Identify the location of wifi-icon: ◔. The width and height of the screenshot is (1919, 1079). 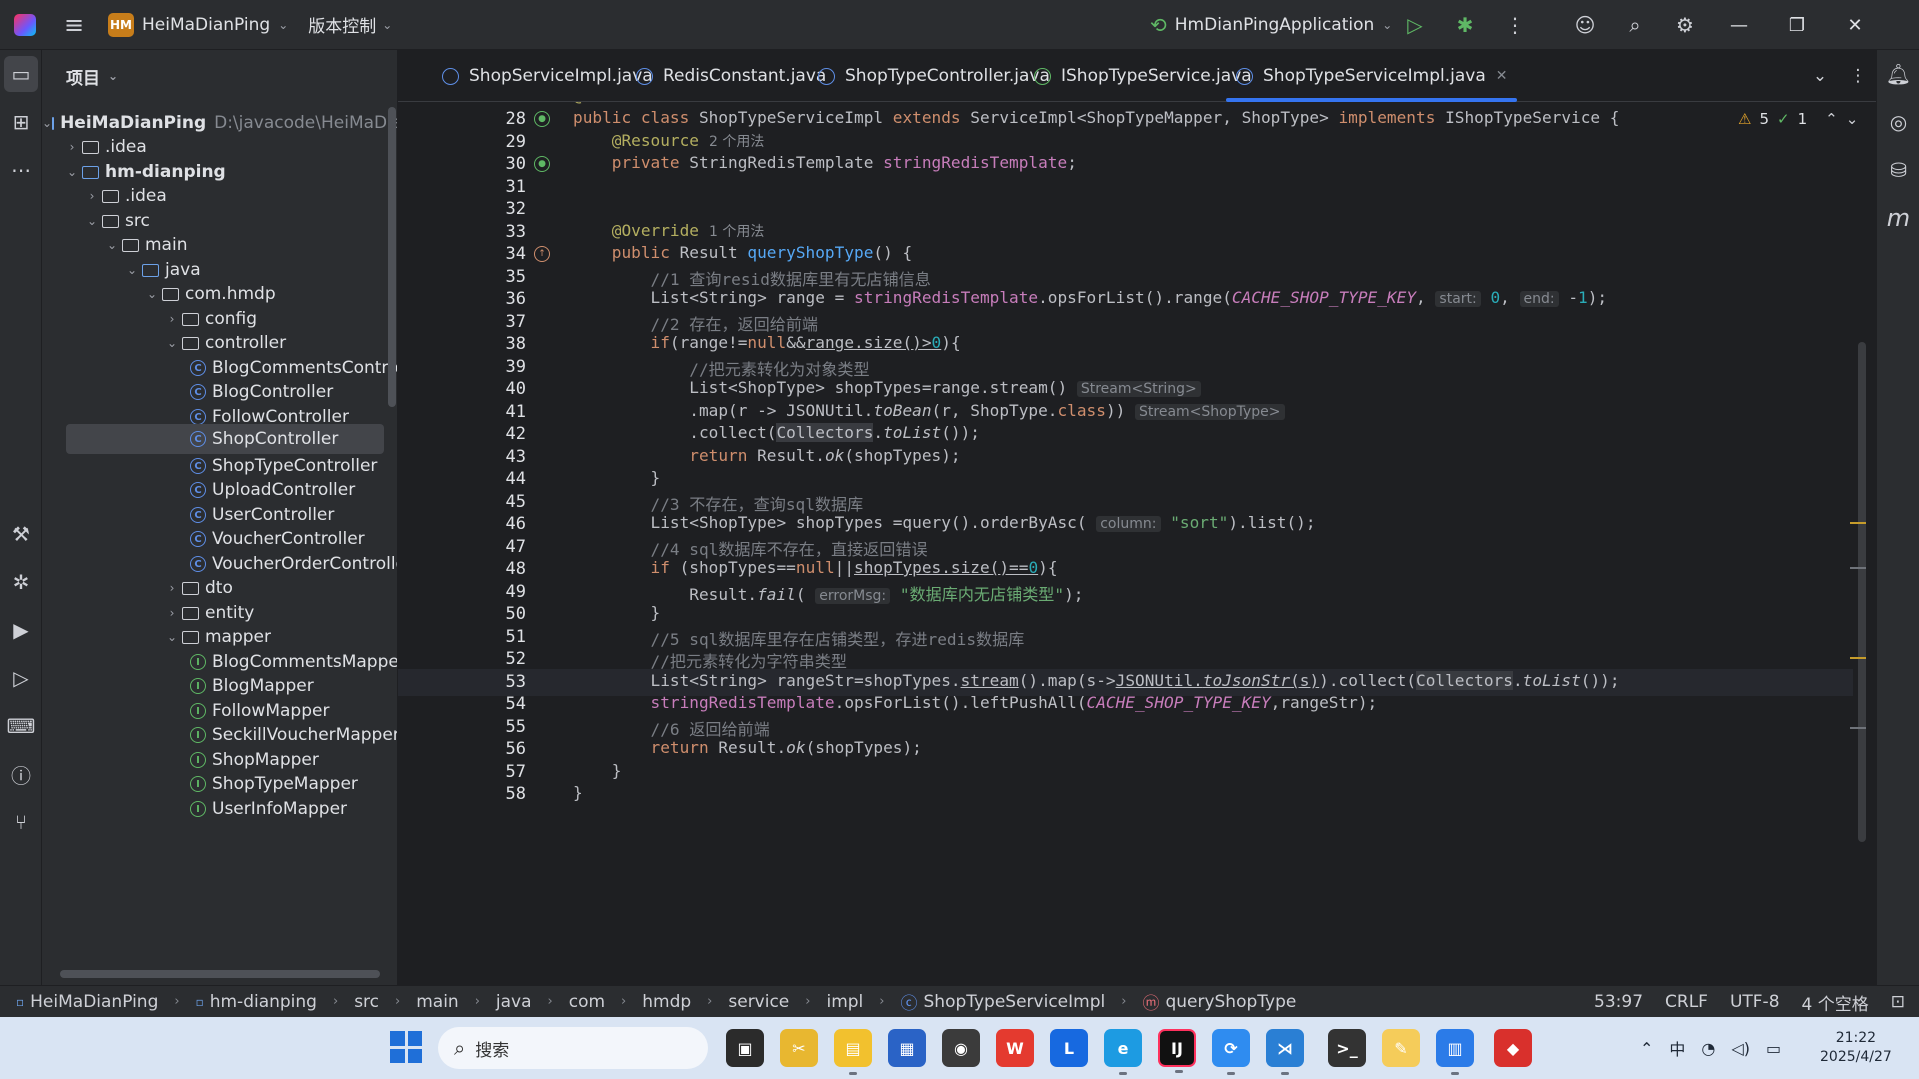
(1708, 1048).